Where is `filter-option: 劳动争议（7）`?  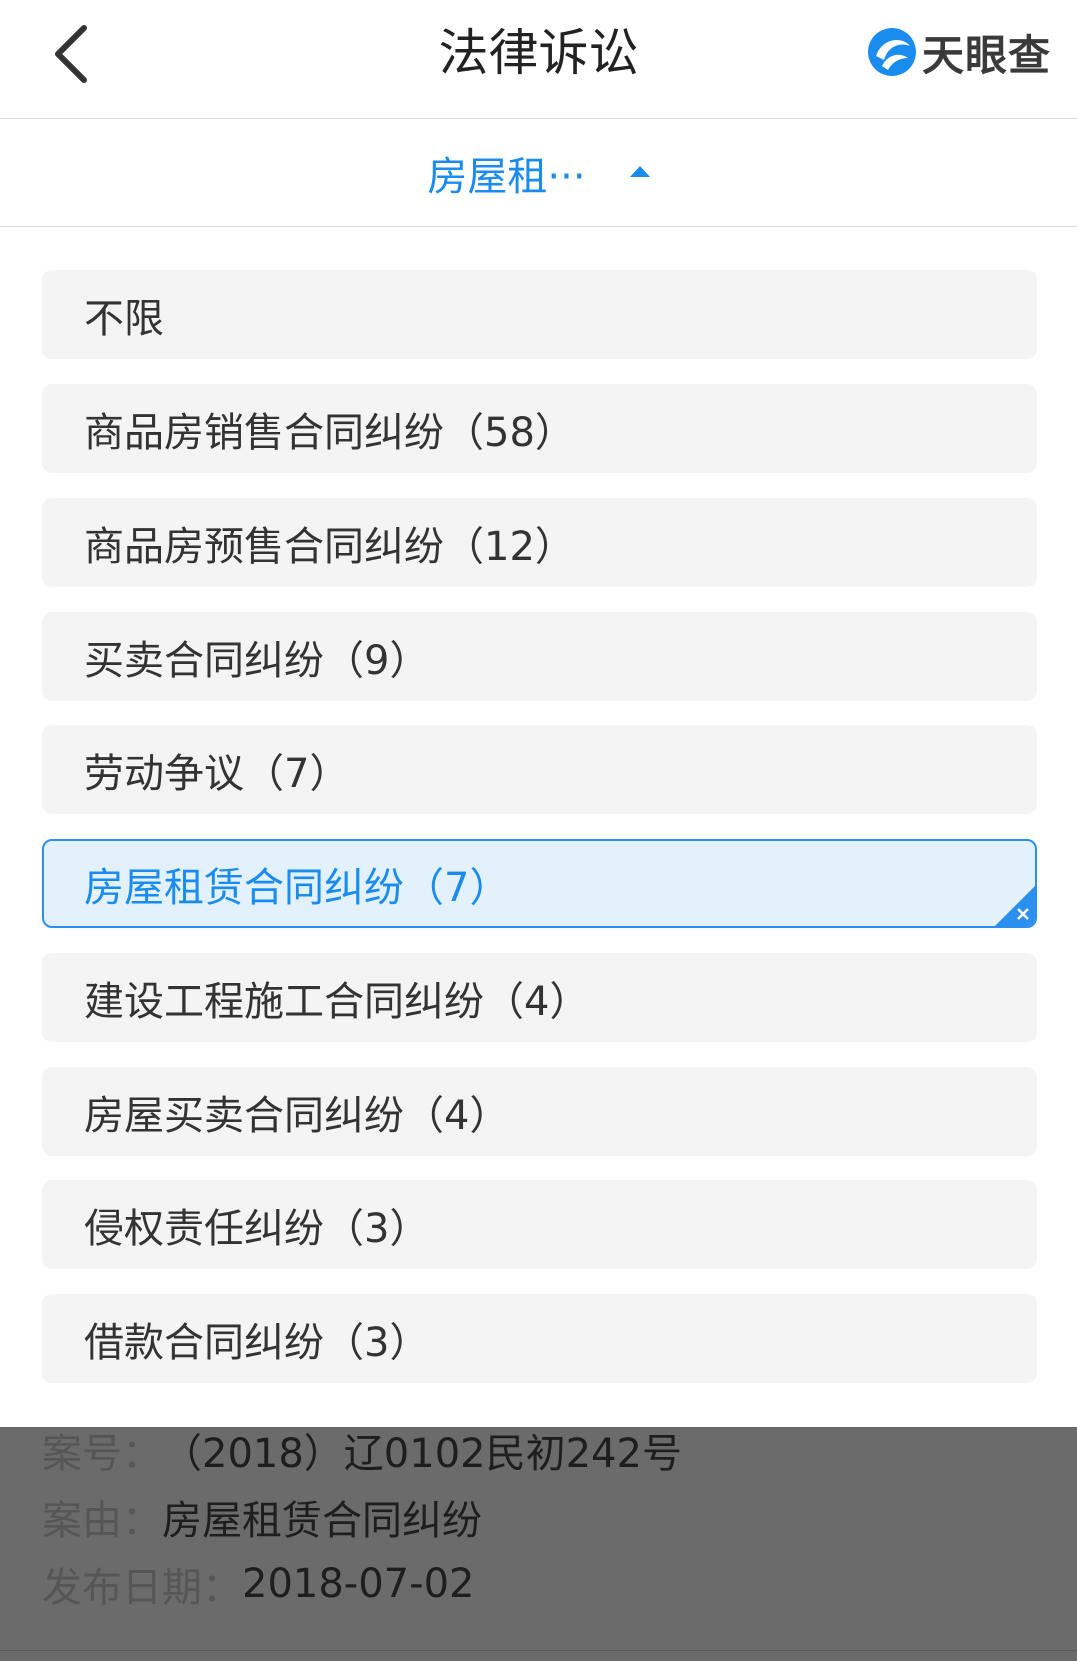
filter-option: 劳动争议（7） is located at coordinates (539, 769).